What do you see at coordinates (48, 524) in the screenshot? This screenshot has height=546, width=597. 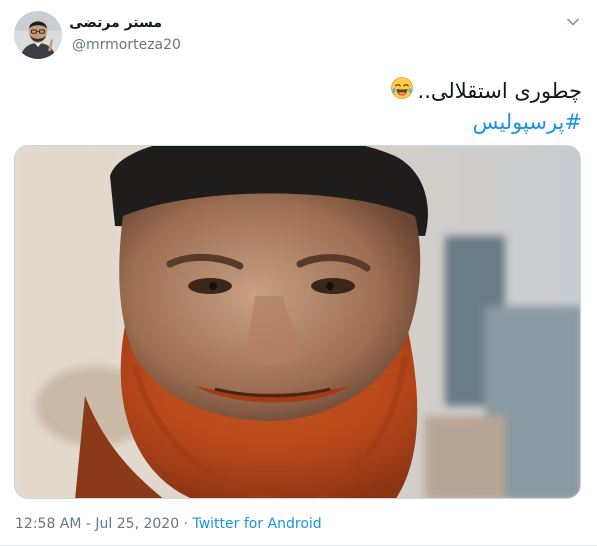 I see `tweet-time: 12:58 AM` at bounding box center [48, 524].